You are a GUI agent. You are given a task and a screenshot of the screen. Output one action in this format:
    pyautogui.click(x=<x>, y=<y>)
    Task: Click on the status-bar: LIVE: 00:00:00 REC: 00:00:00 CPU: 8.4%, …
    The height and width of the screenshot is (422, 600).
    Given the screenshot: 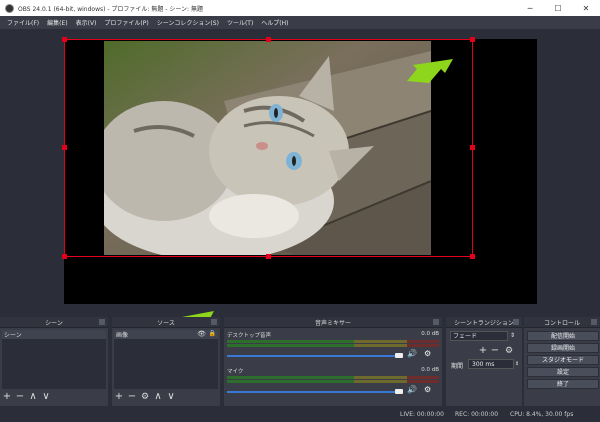 What is the action you would take?
    pyautogui.click(x=300, y=414)
    